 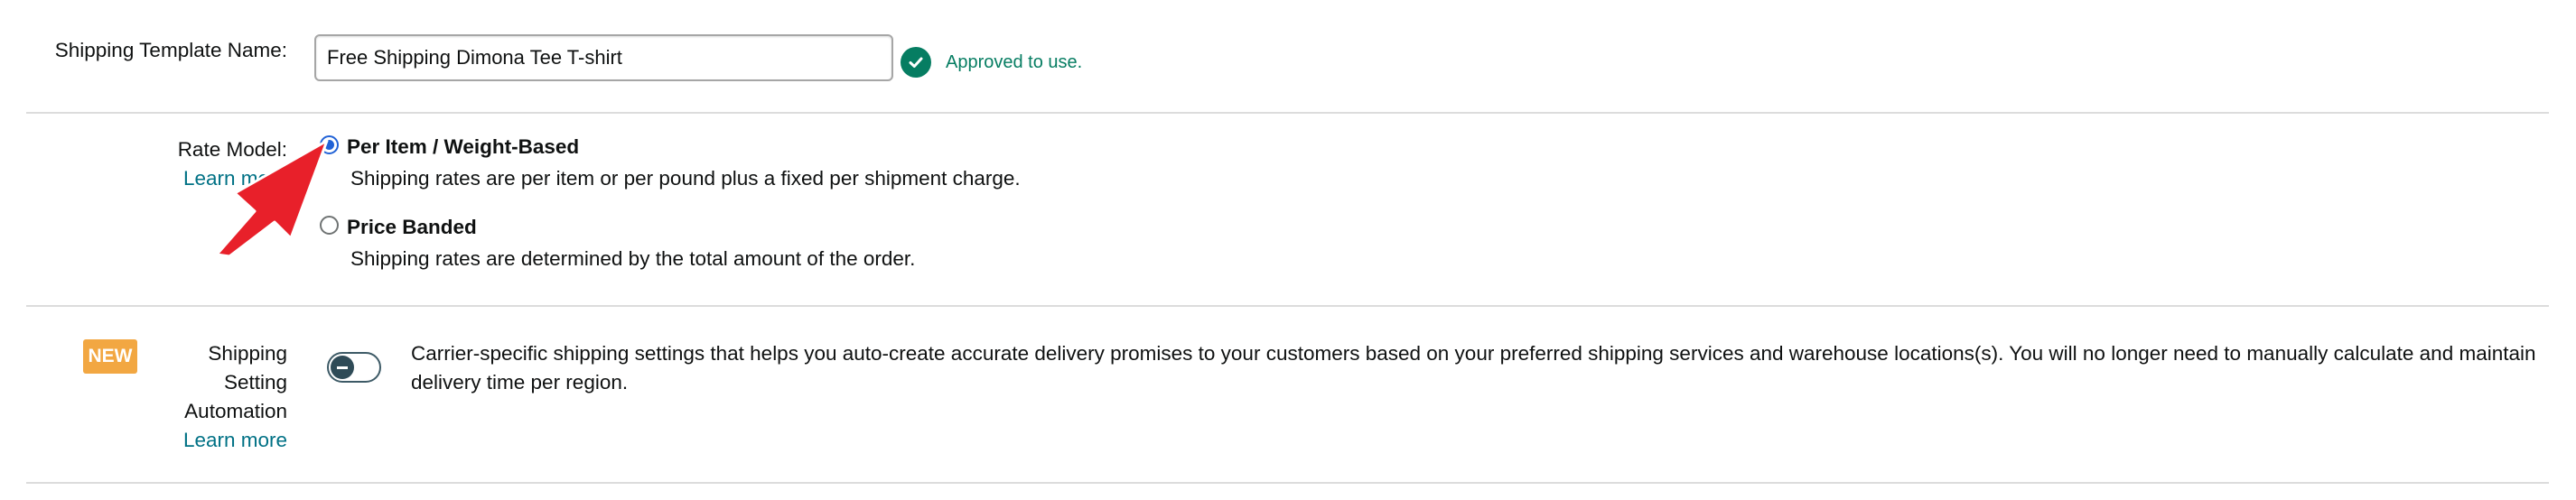 I want to click on template-name-input, so click(x=603, y=58).